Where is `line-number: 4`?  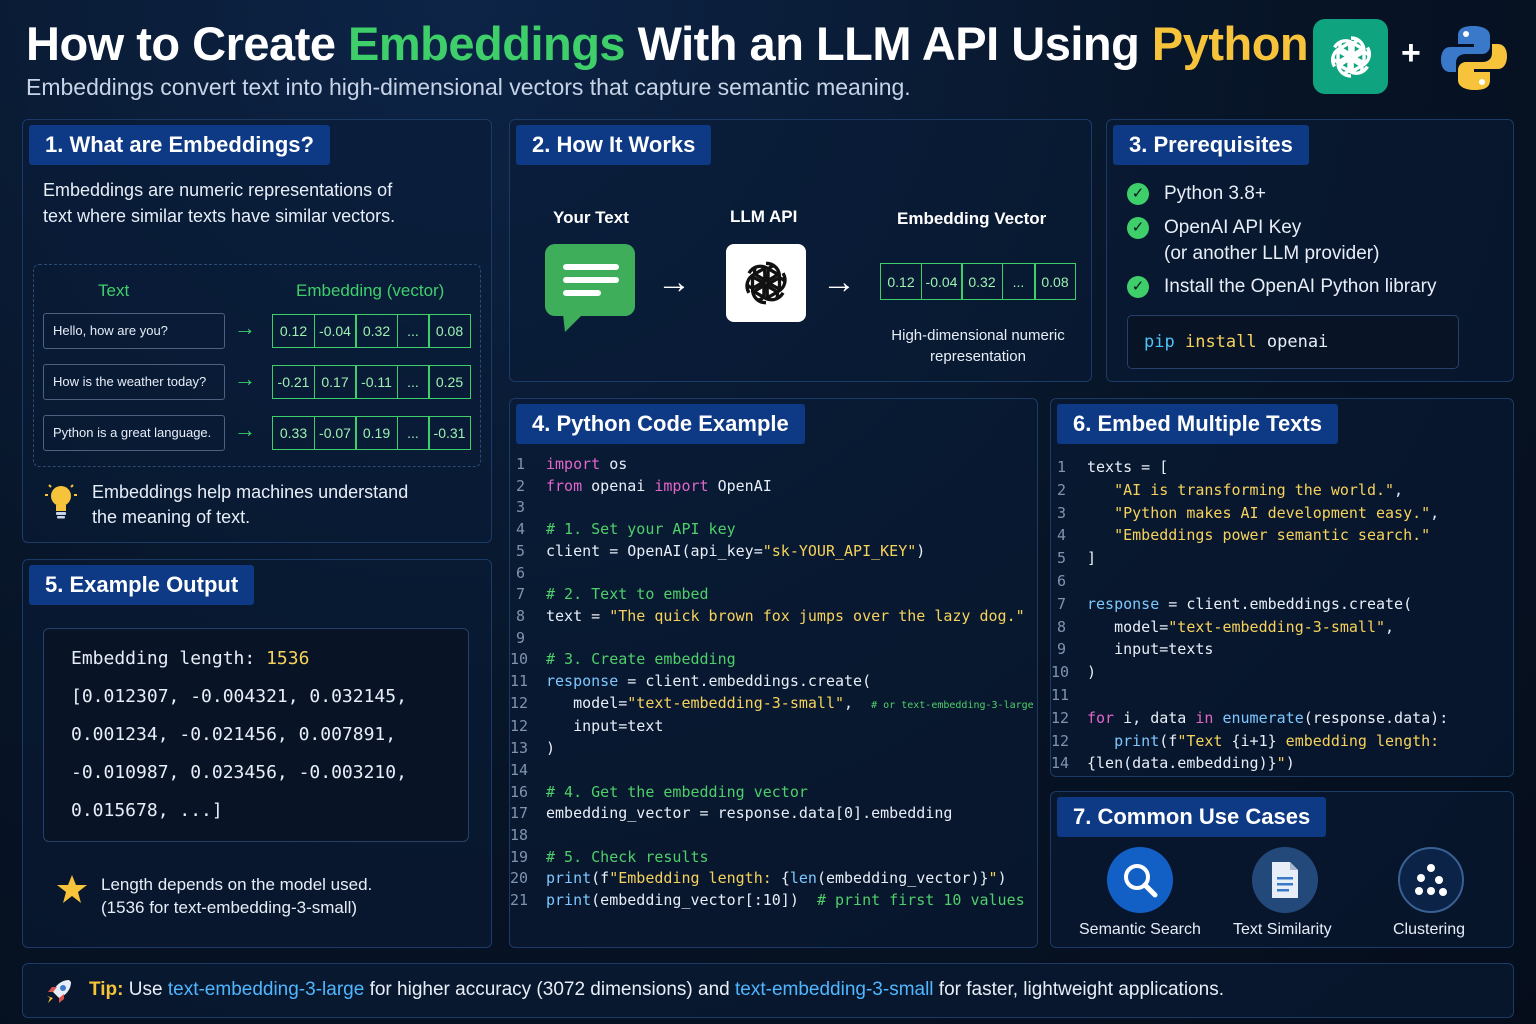
line-number: 4 is located at coordinates (520, 529).